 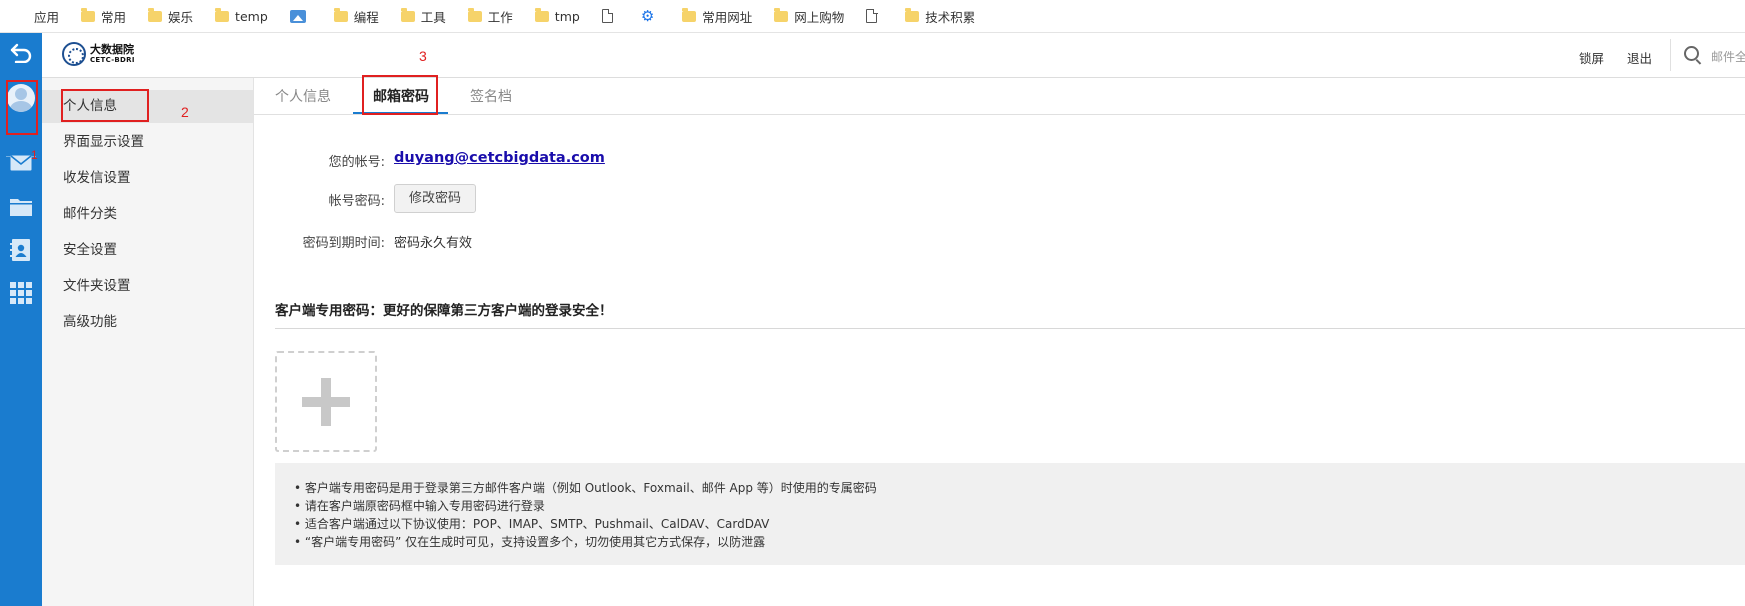 I want to click on expiry-label: 密码到期时间:, so click(x=343, y=243).